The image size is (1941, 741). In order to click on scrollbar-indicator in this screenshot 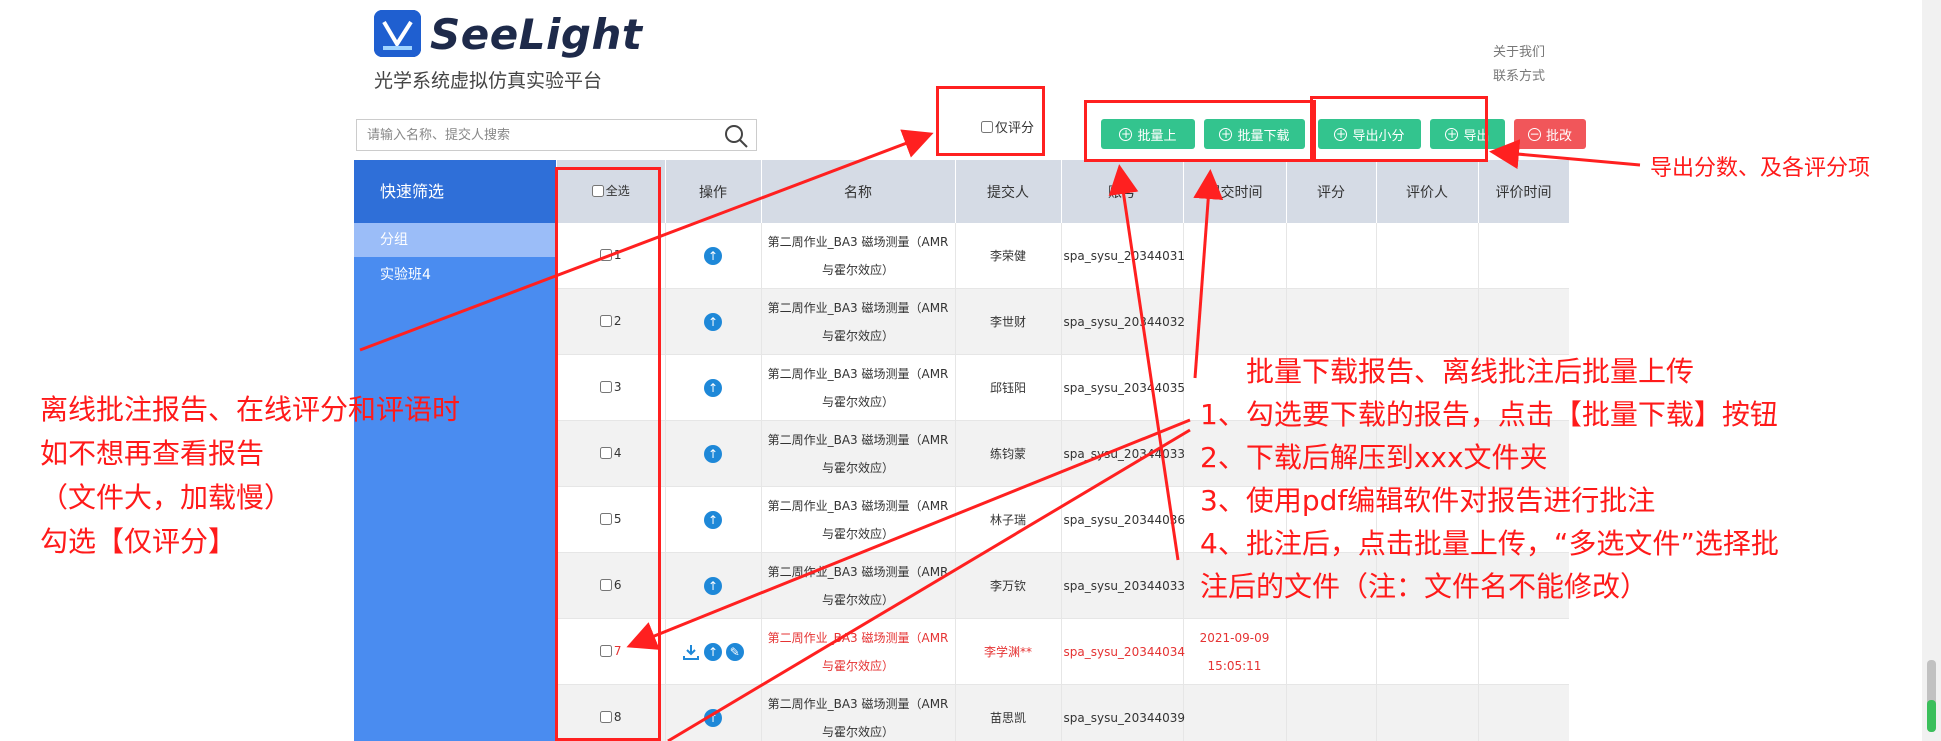, I will do `click(1931, 716)`.